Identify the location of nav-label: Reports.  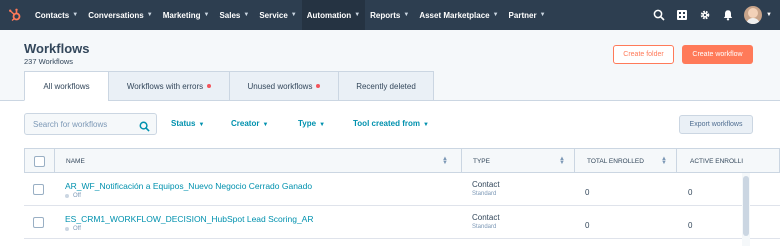
(385, 15).